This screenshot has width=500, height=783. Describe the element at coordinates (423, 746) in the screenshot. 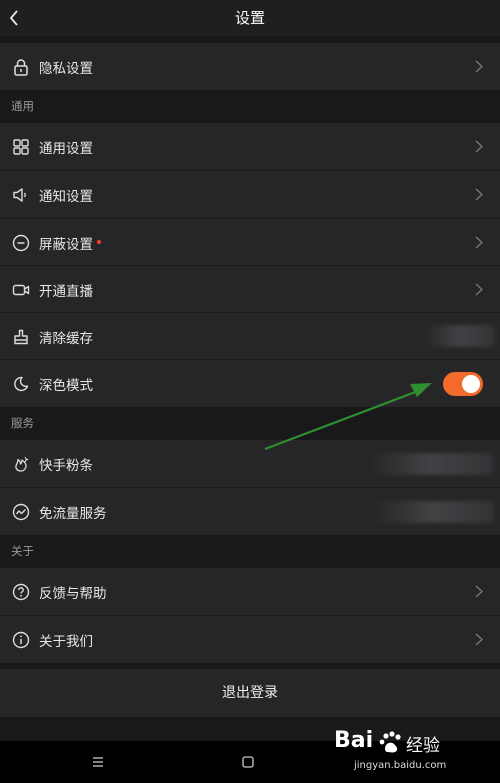

I see `watermark-jingyan: 经验` at that location.